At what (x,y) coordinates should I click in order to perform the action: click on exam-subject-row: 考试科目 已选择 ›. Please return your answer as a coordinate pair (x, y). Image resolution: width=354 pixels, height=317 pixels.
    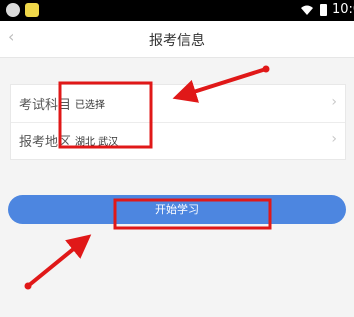
    Looking at the image, I should click on (178, 104).